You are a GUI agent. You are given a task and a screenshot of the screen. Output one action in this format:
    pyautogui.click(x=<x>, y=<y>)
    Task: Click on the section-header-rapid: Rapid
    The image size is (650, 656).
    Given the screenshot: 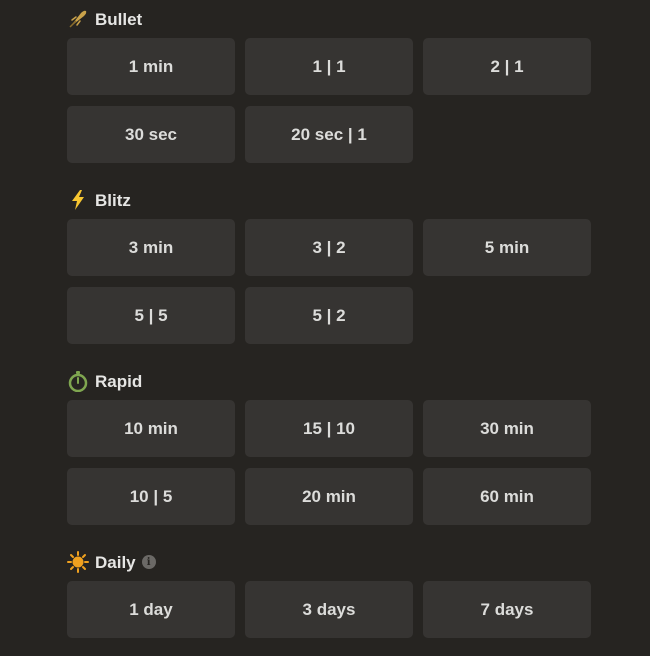 What is the action you would take?
    pyautogui.click(x=329, y=381)
    